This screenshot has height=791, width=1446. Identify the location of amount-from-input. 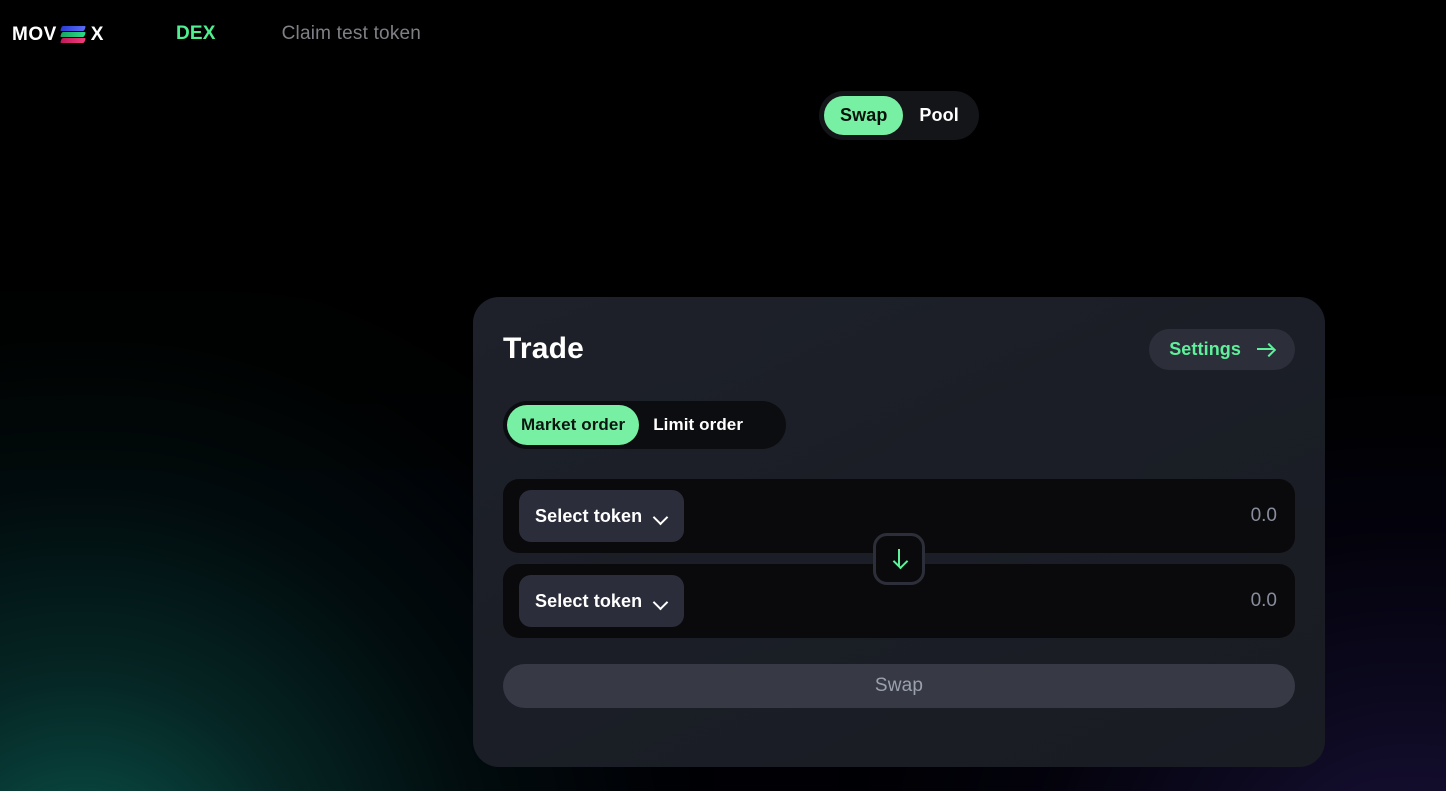
(1119, 516).